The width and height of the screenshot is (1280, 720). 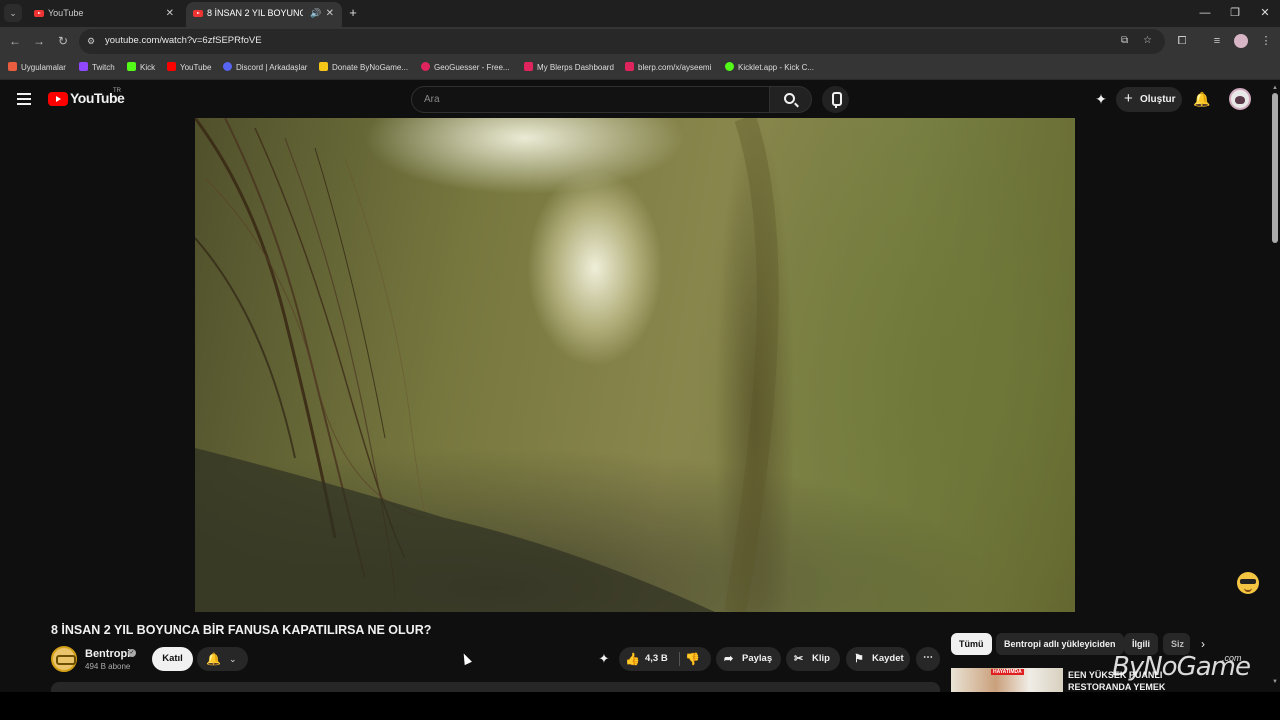 What do you see at coordinates (63, 41) in the screenshot?
I see `reload-icon: ↻` at bounding box center [63, 41].